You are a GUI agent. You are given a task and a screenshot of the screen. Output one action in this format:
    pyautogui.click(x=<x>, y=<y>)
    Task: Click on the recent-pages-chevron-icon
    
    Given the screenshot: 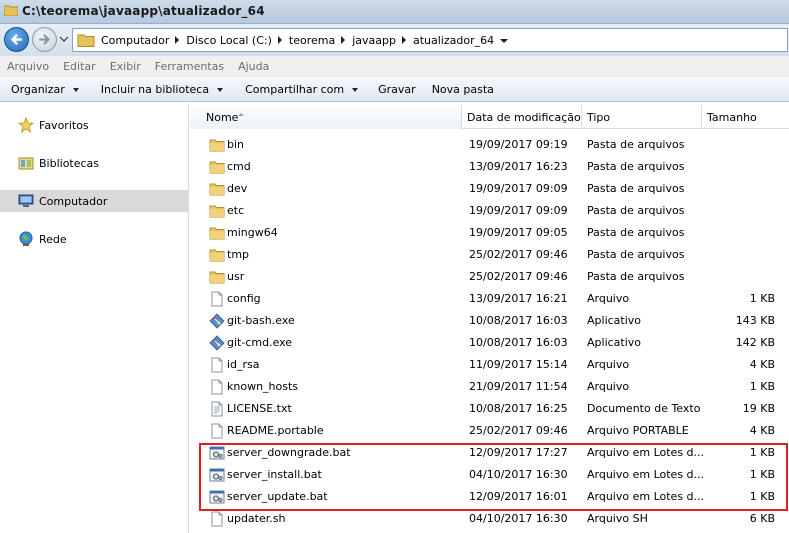 What is the action you would take?
    pyautogui.click(x=64, y=39)
    